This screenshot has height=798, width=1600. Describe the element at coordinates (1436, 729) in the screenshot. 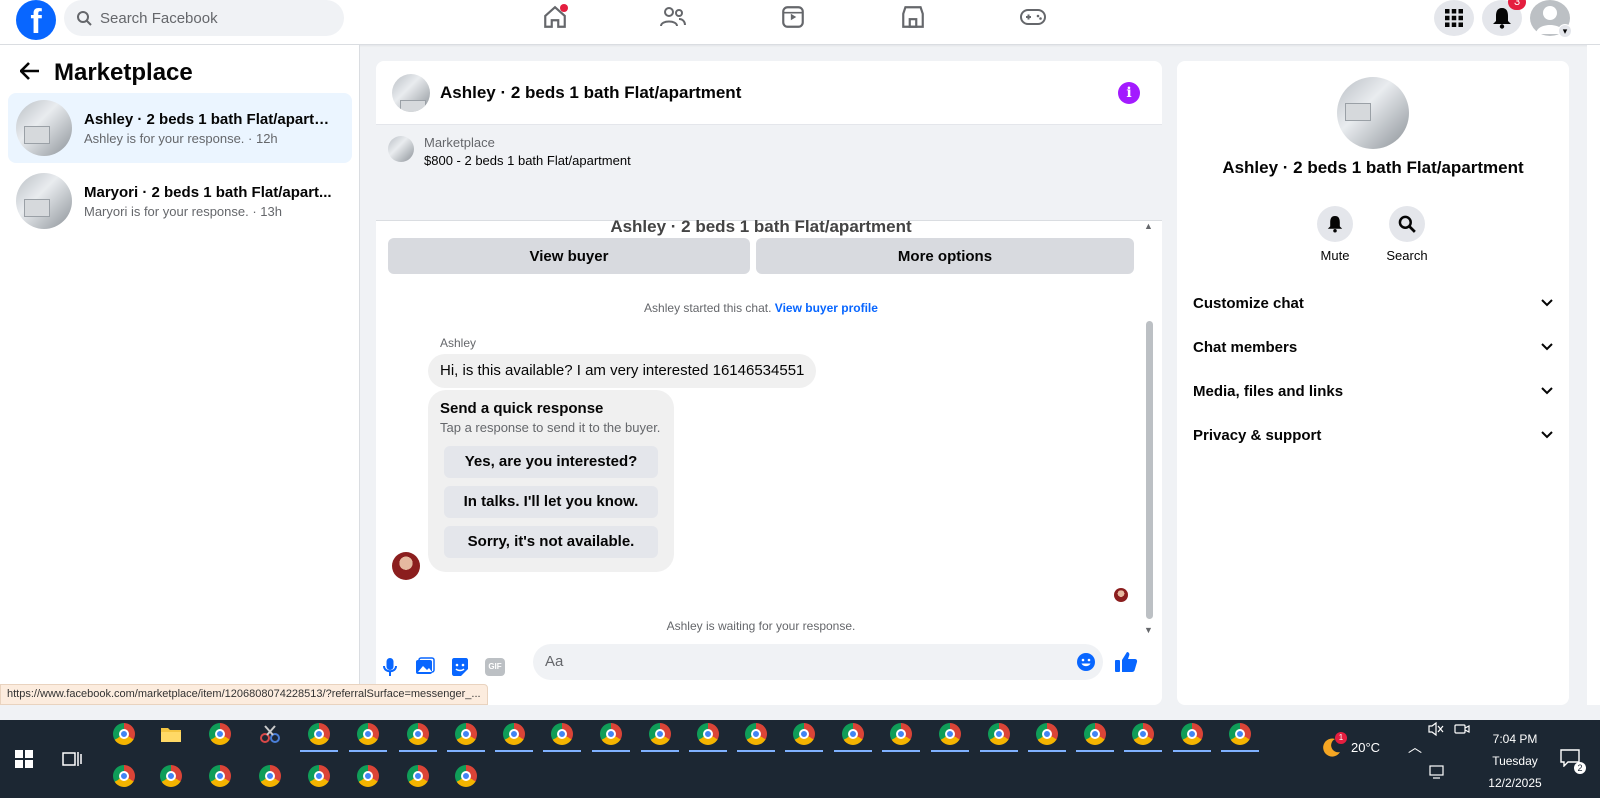

I see `muted-speaker-icon` at that location.